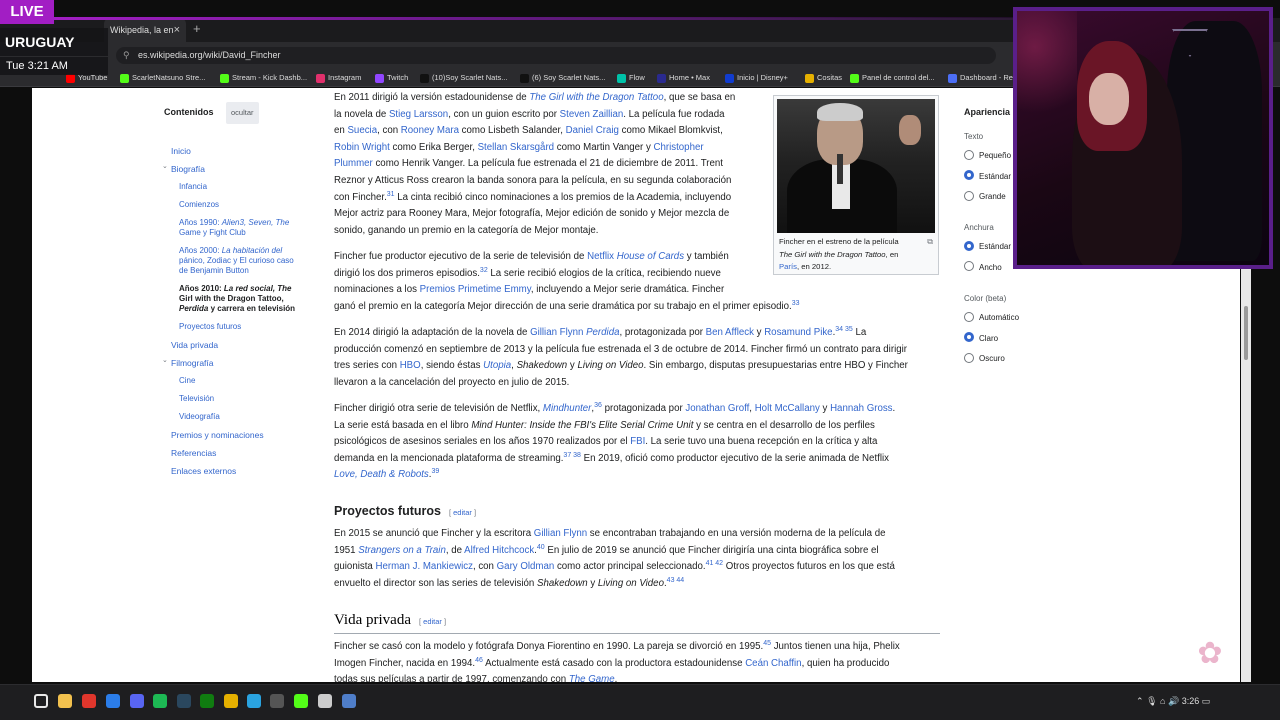  What do you see at coordinates (861, 408) in the screenshot?
I see `wiki-link: Hannah Gross` at bounding box center [861, 408].